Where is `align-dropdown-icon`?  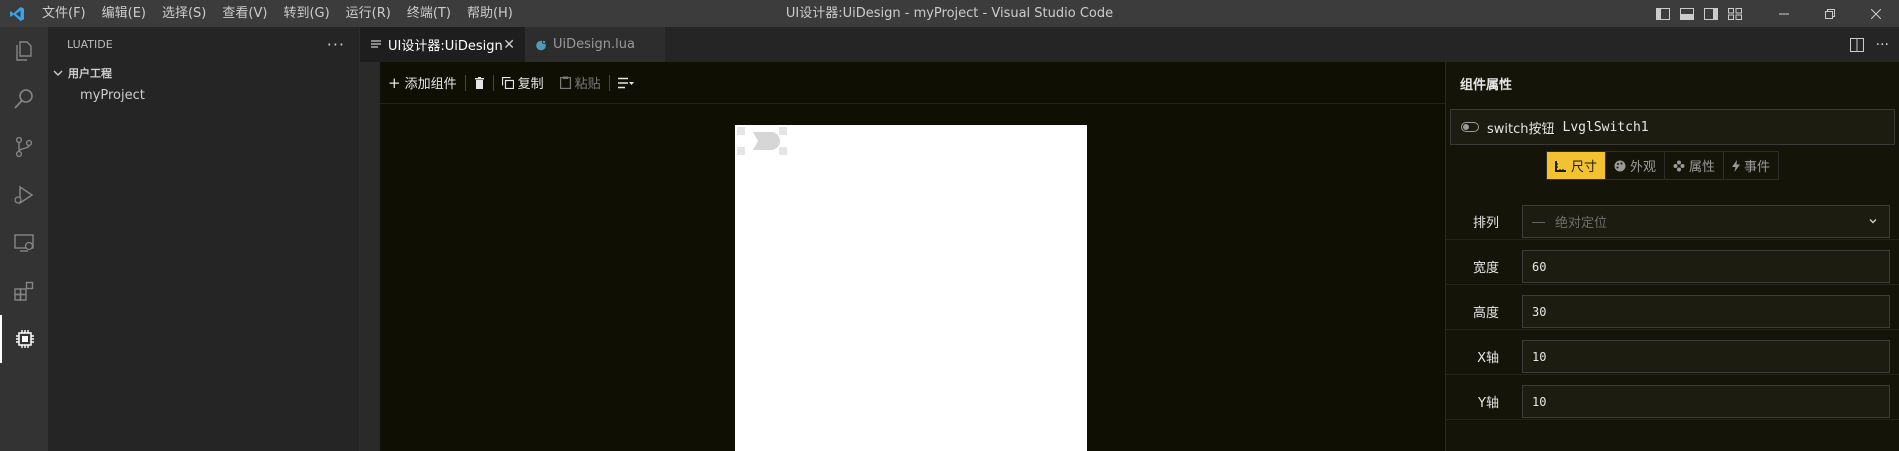
align-dropdown-icon is located at coordinates (625, 83).